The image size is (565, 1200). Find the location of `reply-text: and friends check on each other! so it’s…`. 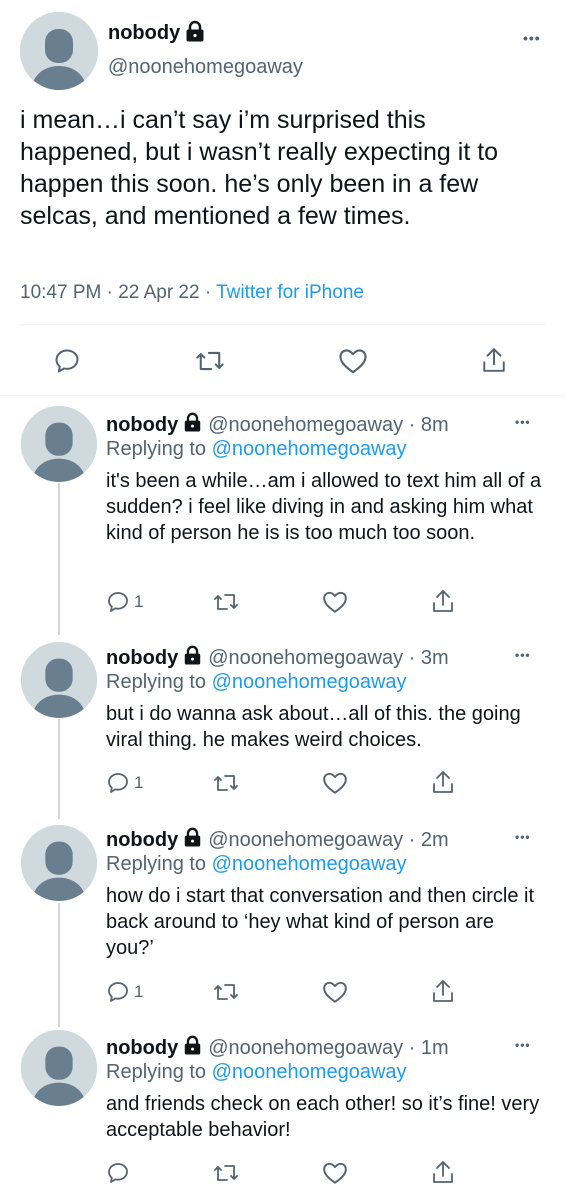

reply-text: and friends check on each other! so it’s… is located at coordinates (323, 1117).